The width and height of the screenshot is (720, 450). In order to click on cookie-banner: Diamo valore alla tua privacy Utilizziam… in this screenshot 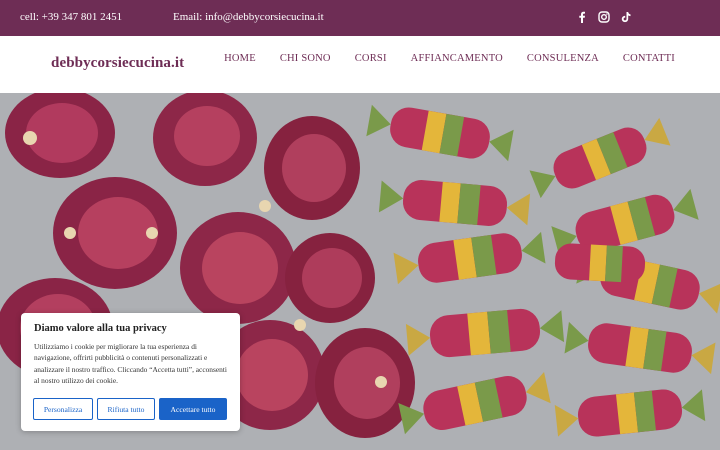, I will do `click(130, 372)`.